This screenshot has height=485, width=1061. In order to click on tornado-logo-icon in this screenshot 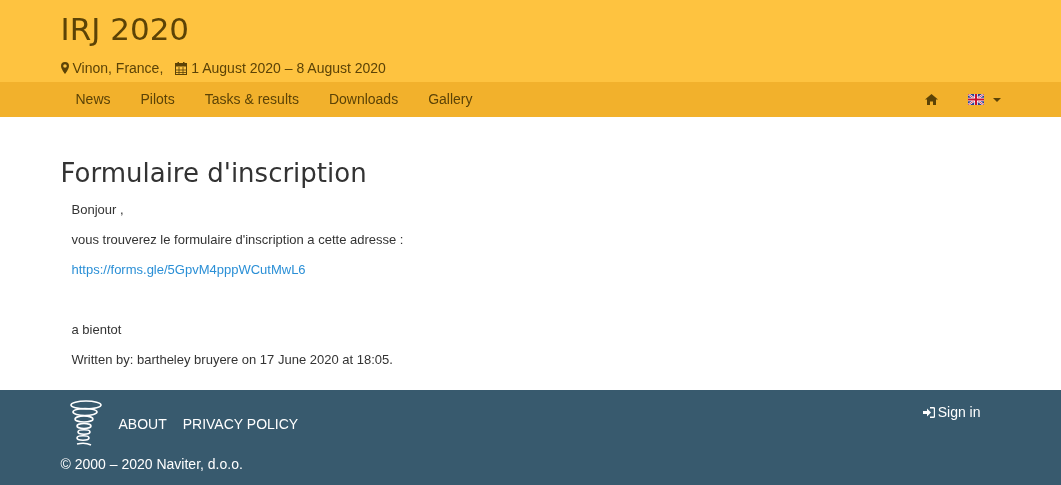, I will do `click(85, 424)`.